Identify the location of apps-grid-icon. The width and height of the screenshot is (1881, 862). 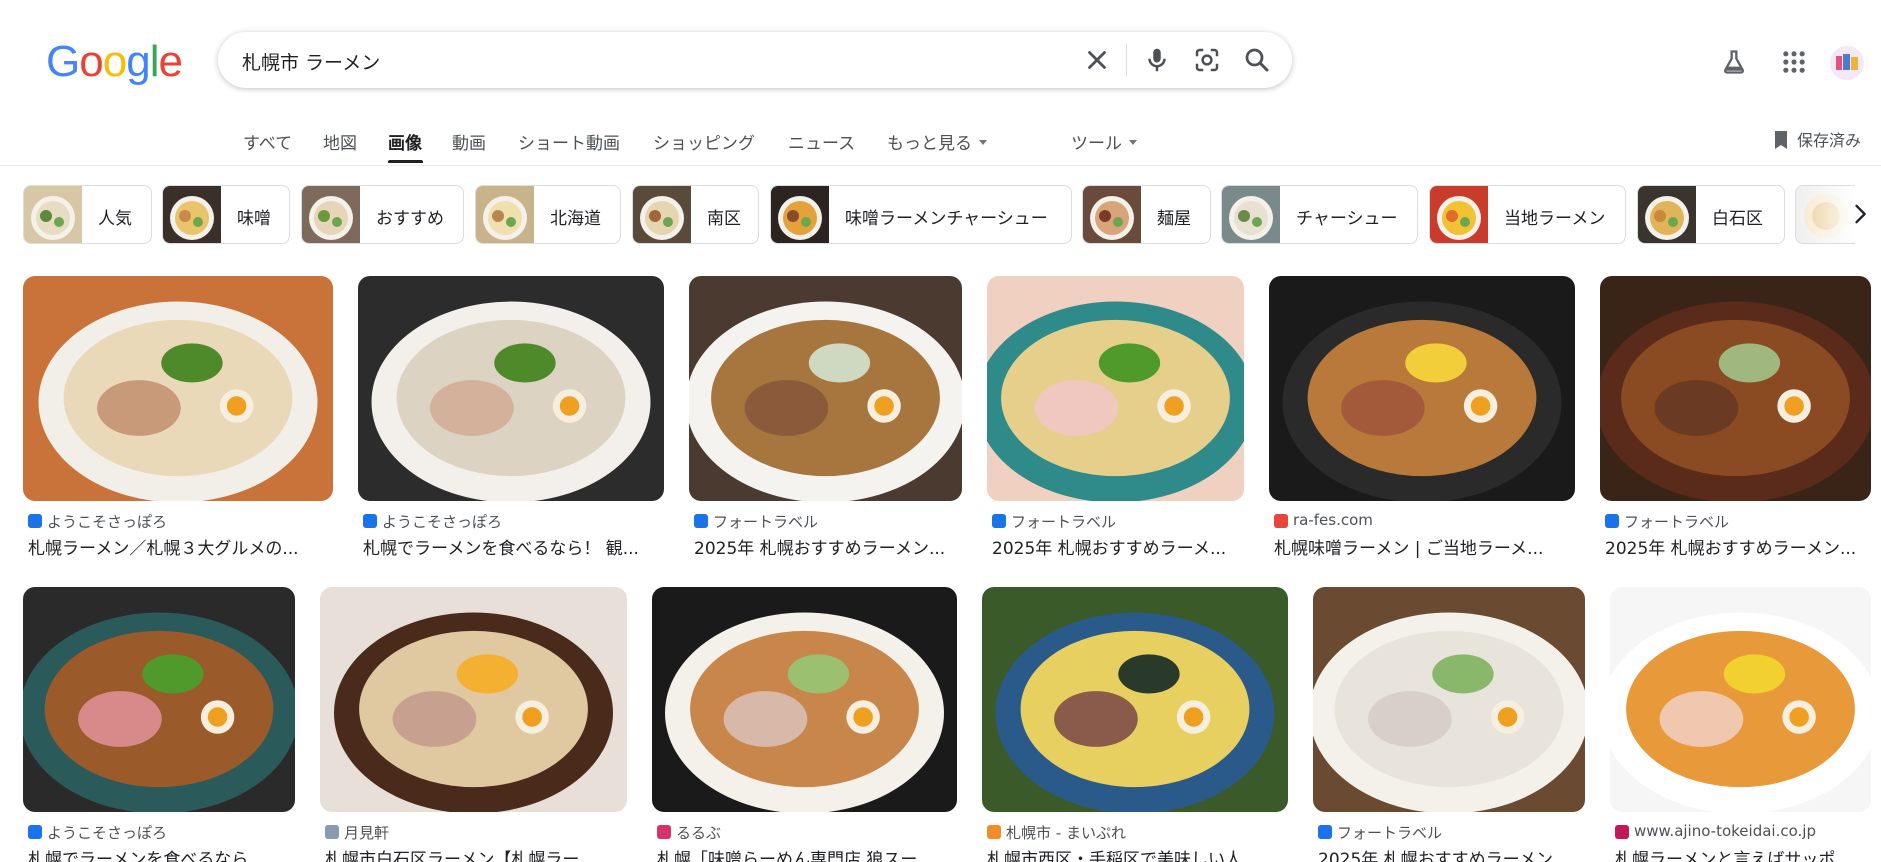
(1794, 62).